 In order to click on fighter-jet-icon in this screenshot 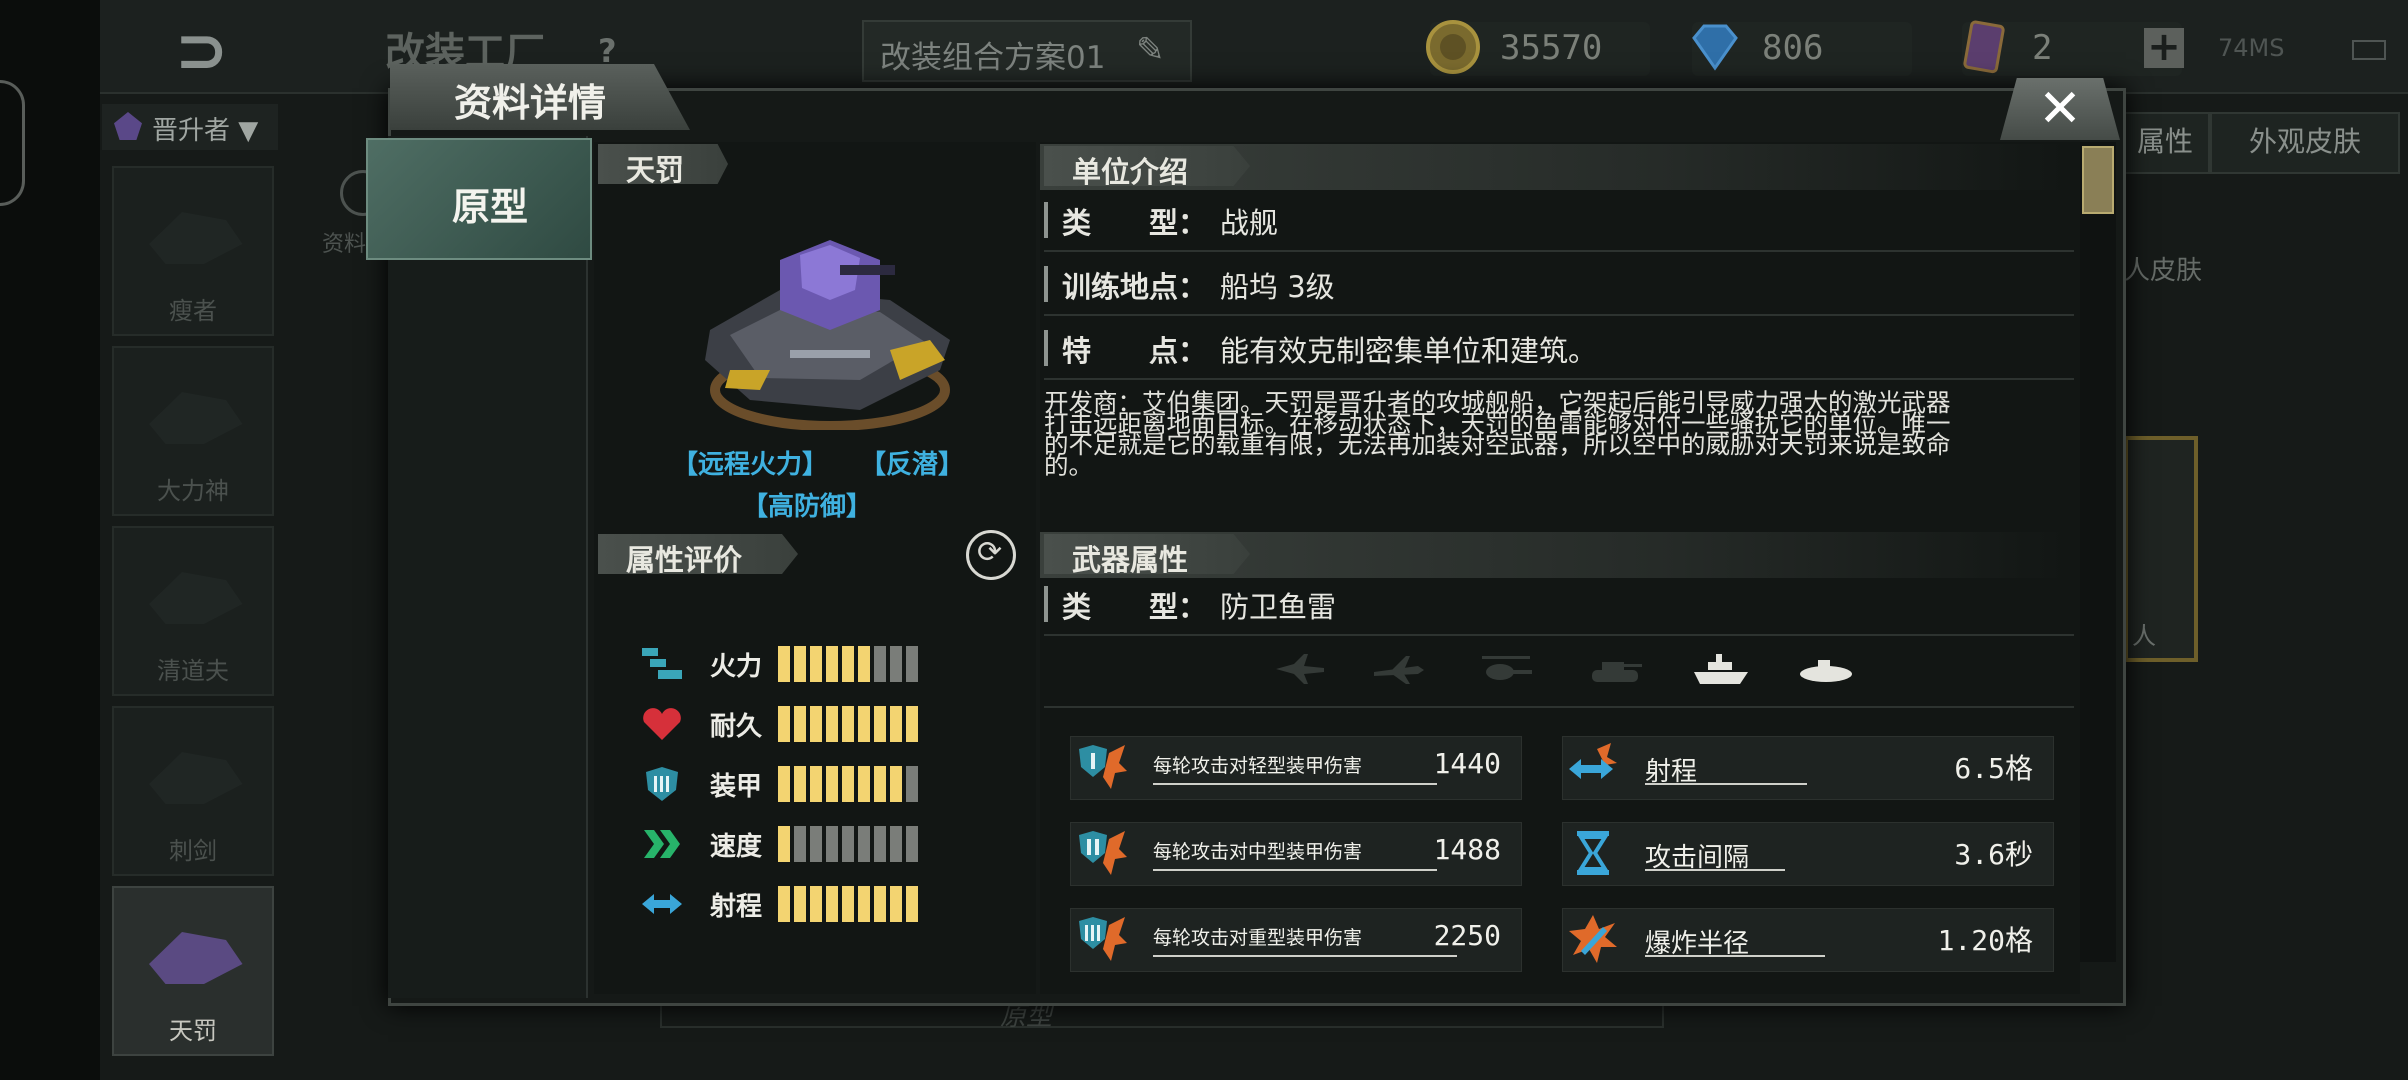, I will do `click(1300, 669)`.